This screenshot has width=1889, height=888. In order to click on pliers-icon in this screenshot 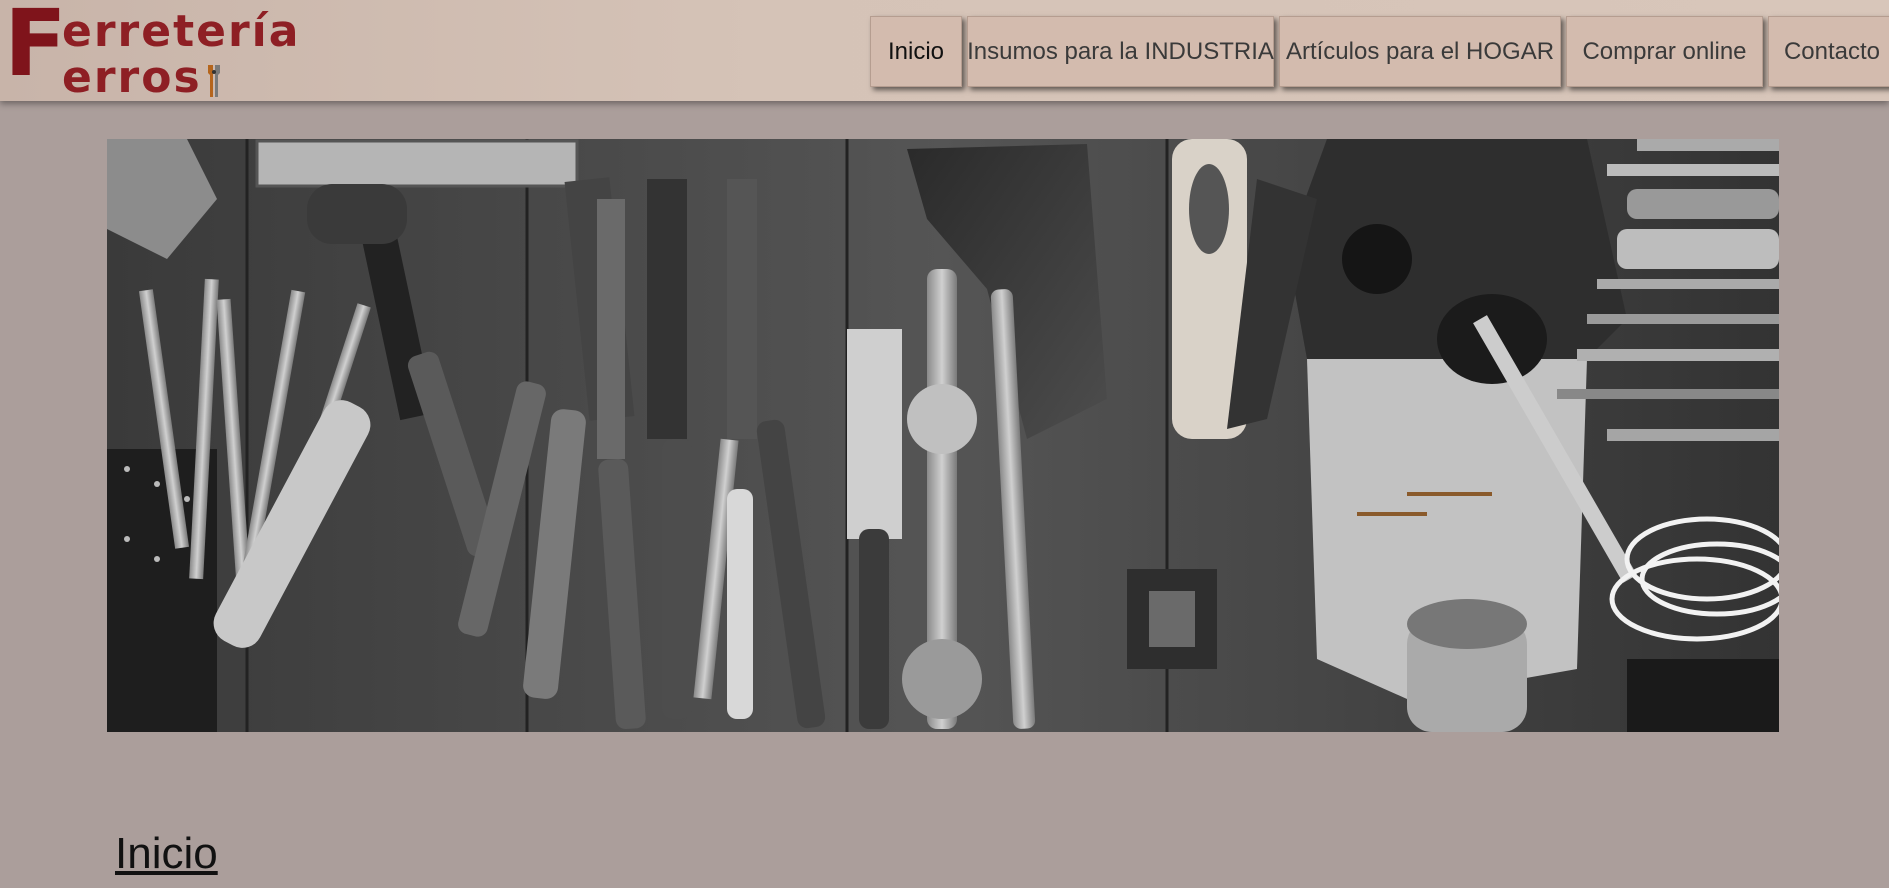, I will do `click(214, 81)`.